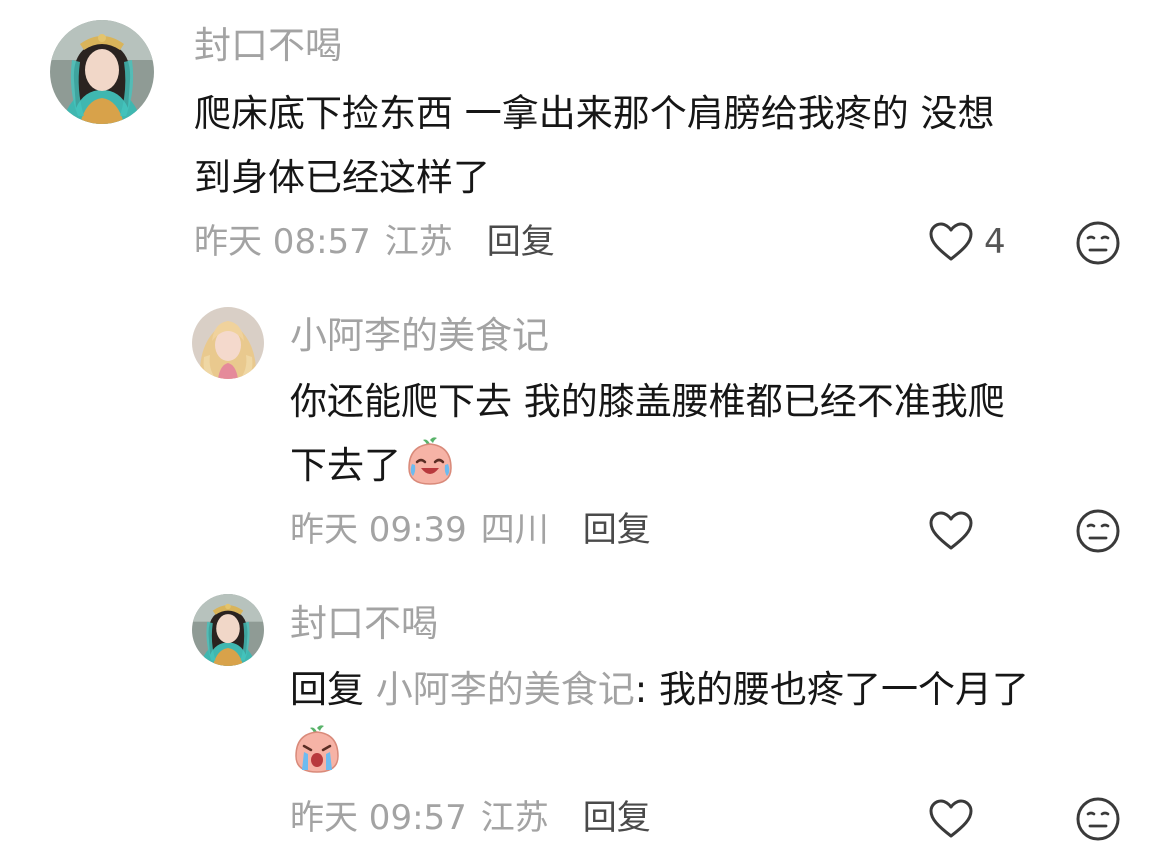 The width and height of the screenshot is (1170, 863). I want to click on comment-time: 昨天 08:57, so click(282, 242).